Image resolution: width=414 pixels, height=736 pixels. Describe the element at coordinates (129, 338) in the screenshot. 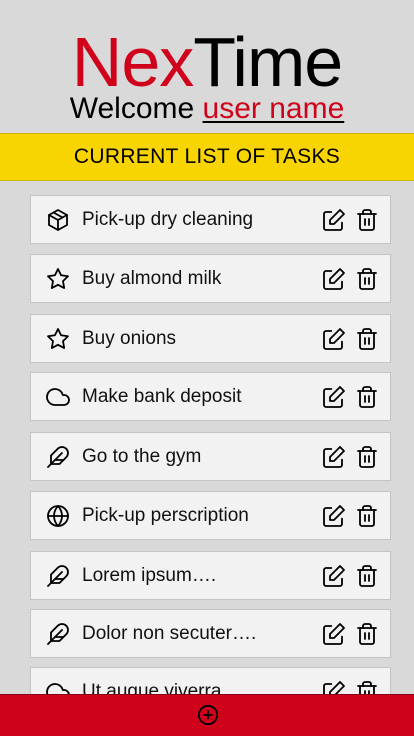

I see `task-label: Buy onions` at that location.